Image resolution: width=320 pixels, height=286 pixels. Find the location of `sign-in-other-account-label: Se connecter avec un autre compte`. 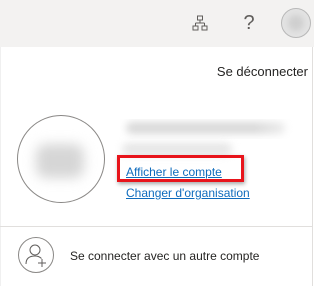

sign-in-other-account-label: Se connecter avec un autre compte is located at coordinates (165, 256).